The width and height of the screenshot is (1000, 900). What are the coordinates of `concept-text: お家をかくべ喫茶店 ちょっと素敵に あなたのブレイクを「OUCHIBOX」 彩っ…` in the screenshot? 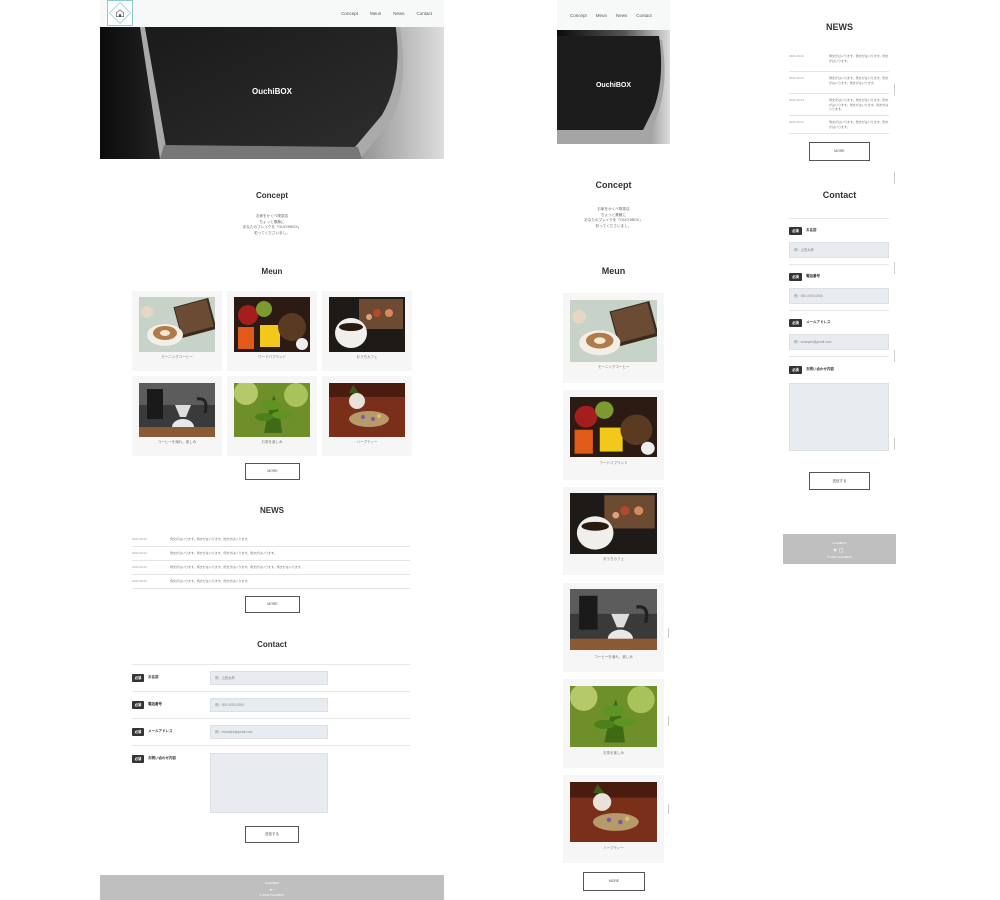 It's located at (272, 224).